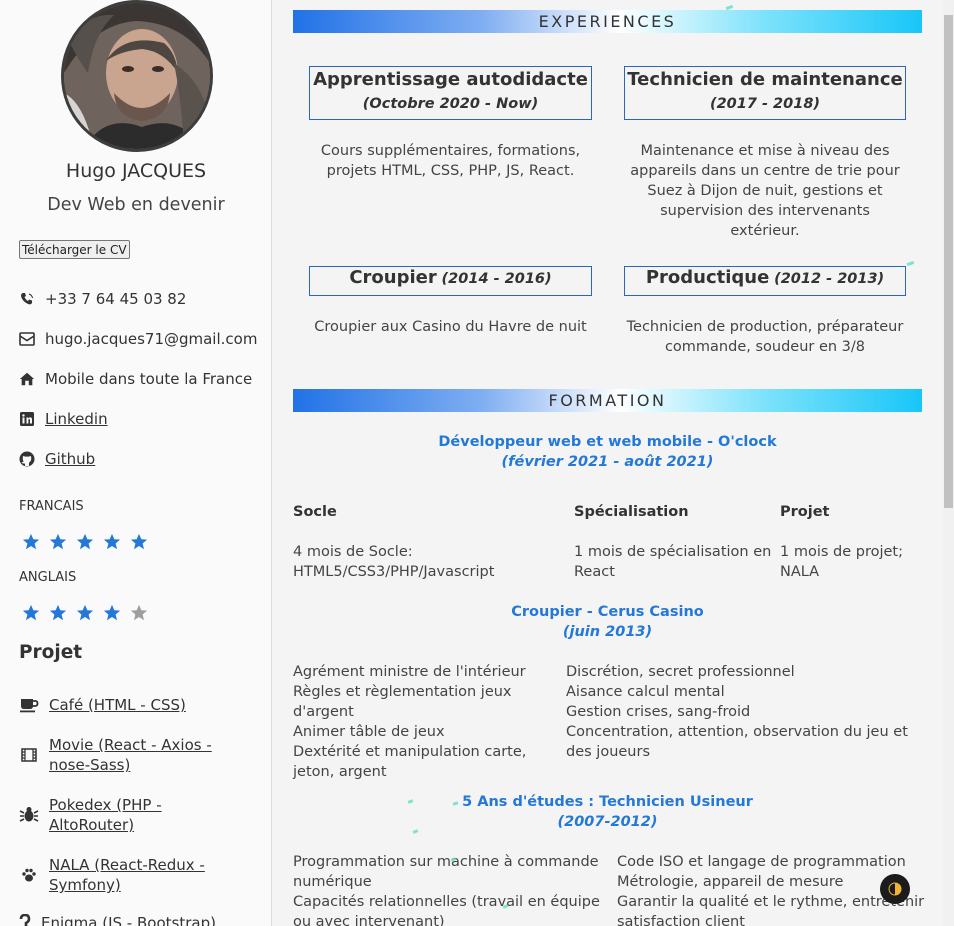 The height and width of the screenshot is (926, 954). What do you see at coordinates (607, 400) in the screenshot?
I see `formation-banner: FORMATION` at bounding box center [607, 400].